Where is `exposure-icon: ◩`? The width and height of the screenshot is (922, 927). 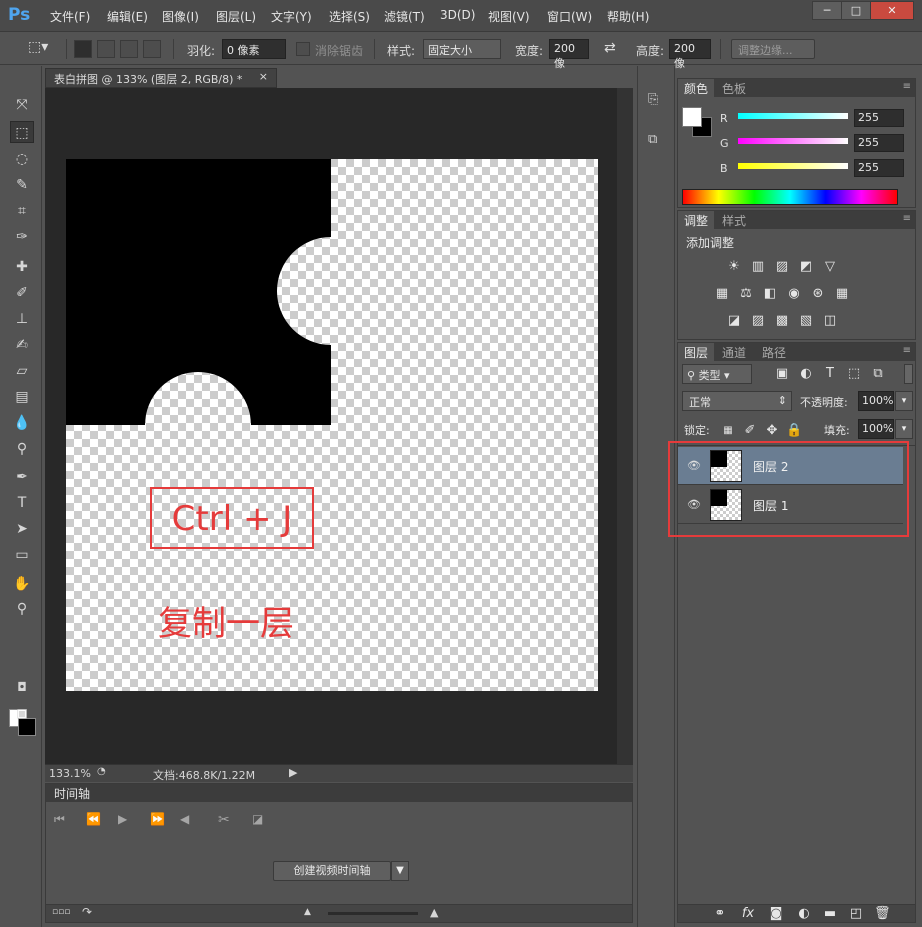
exposure-icon: ◩ is located at coordinates (806, 267).